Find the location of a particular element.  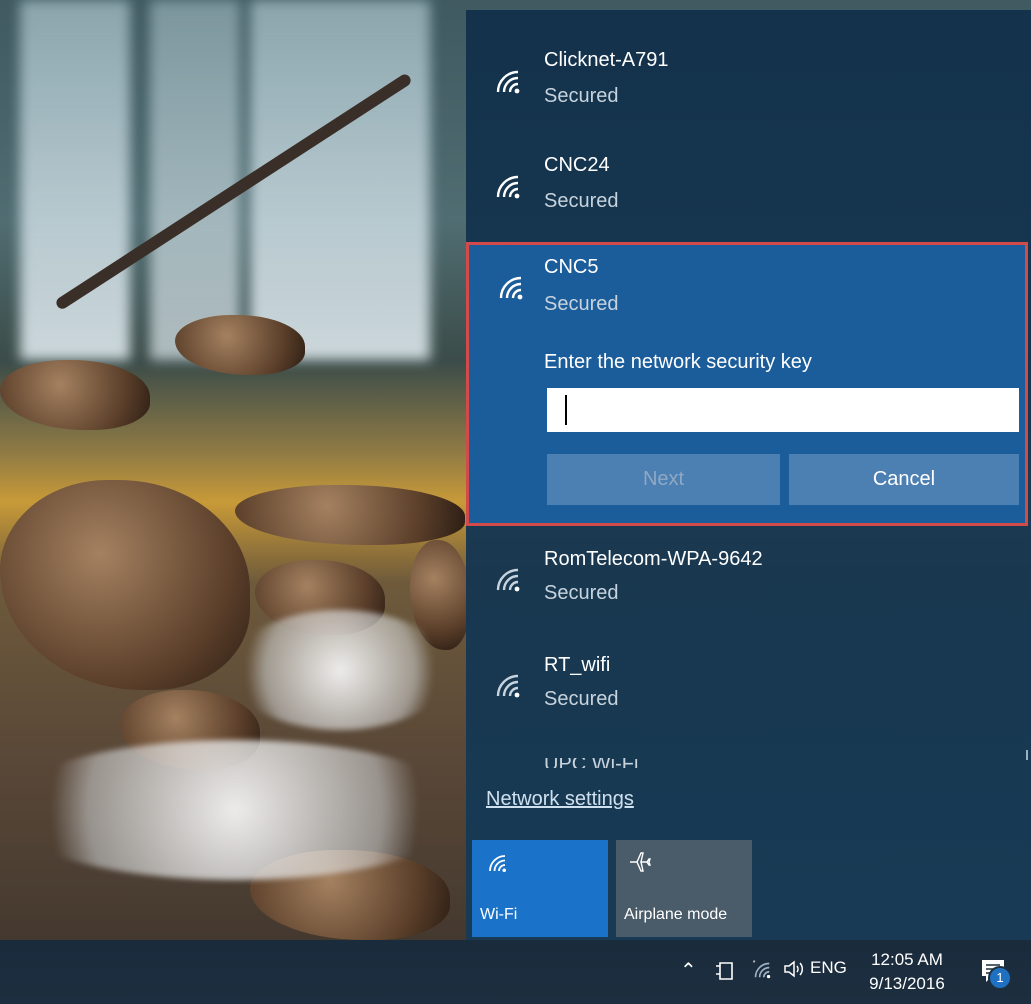

security-key-input is located at coordinates (783, 410).